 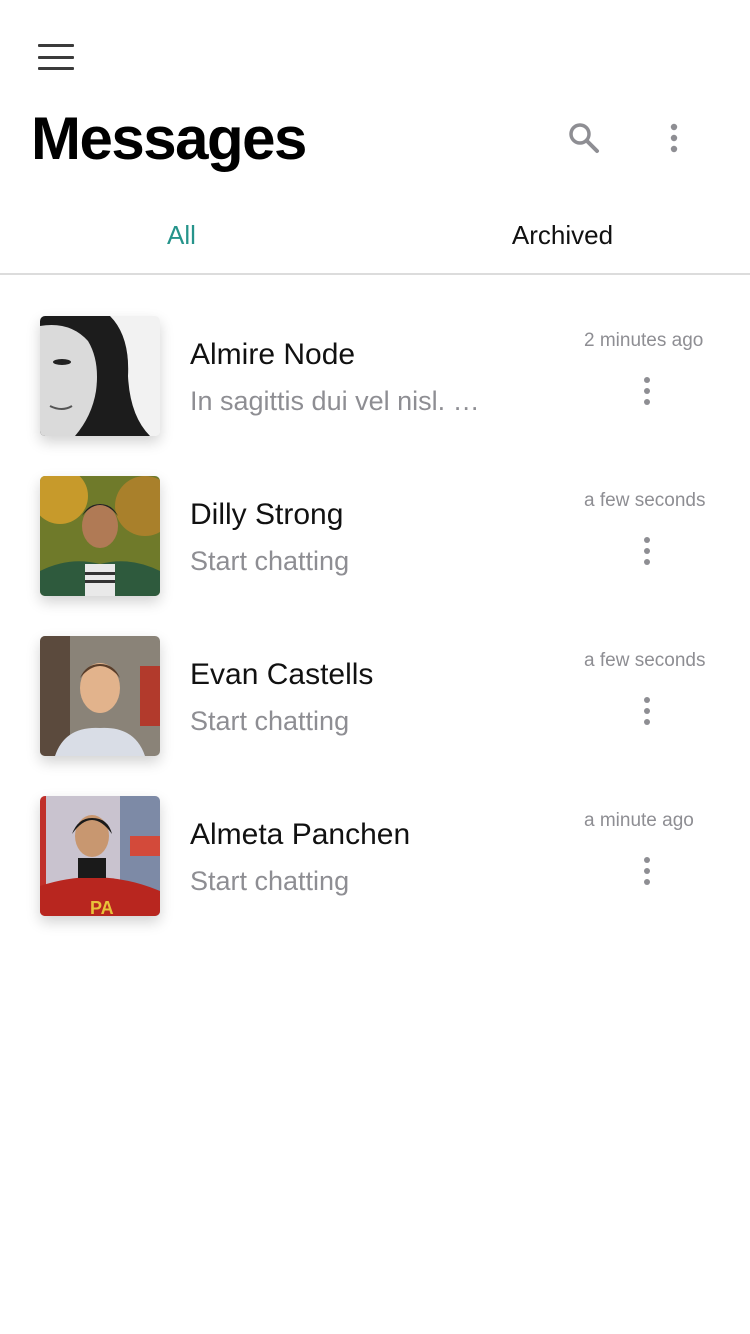 What do you see at coordinates (56, 57) in the screenshot?
I see `hamburger-menu-icon` at bounding box center [56, 57].